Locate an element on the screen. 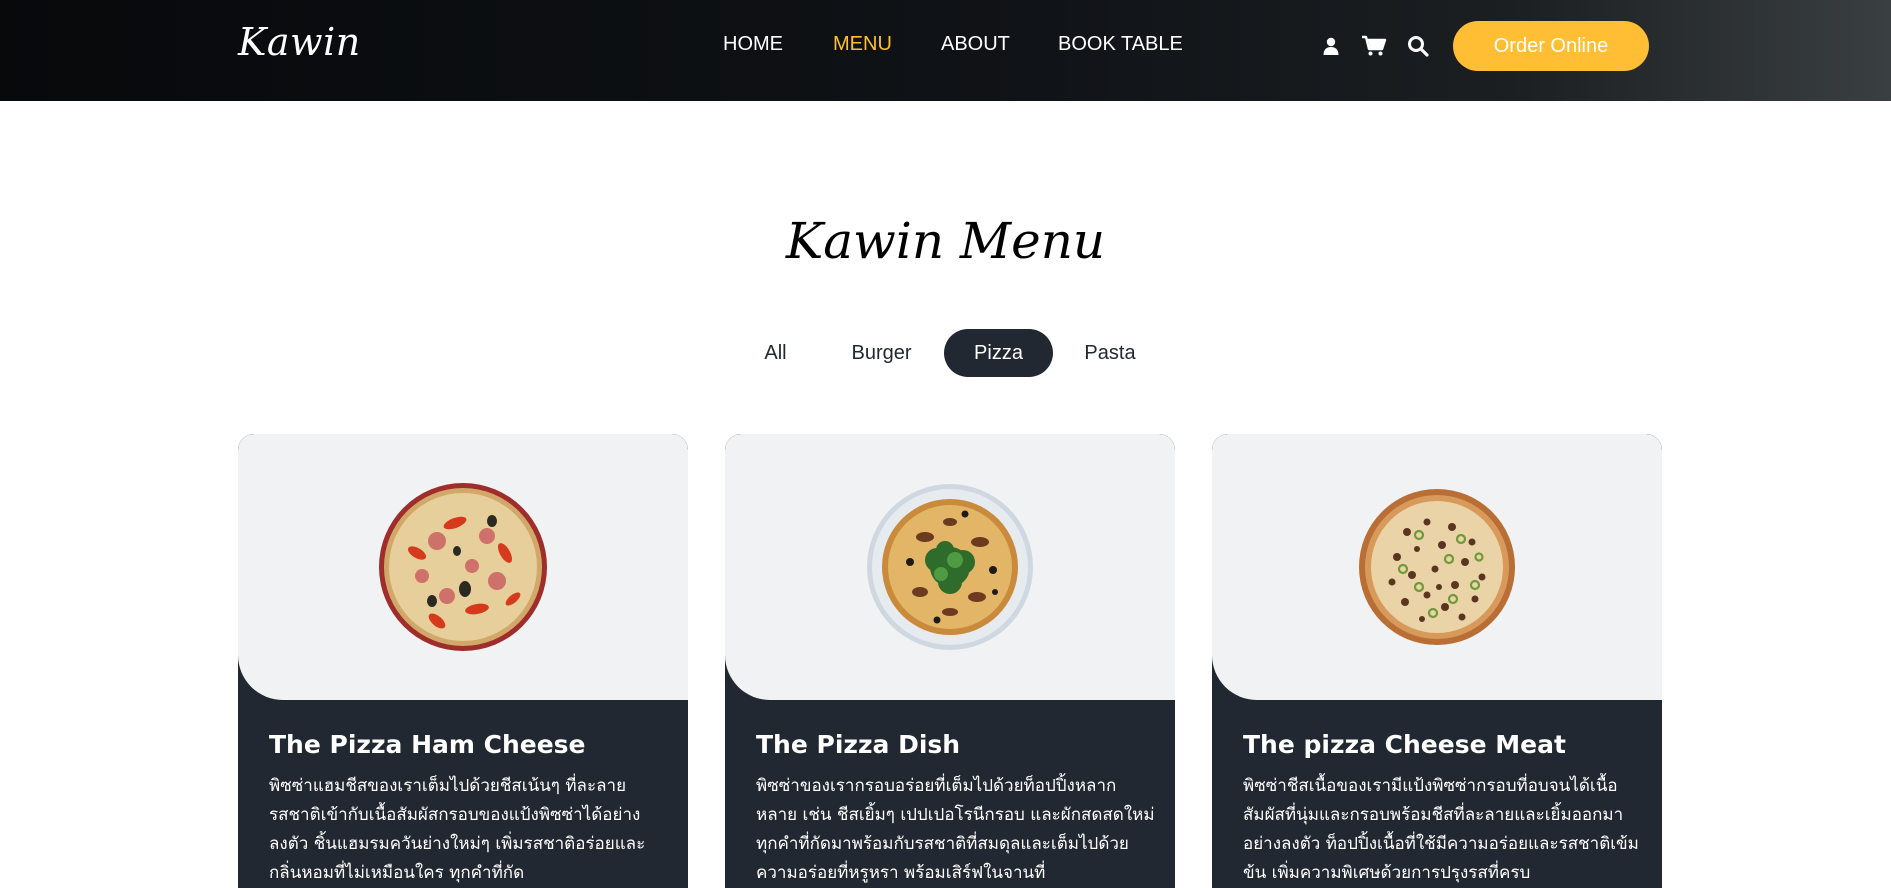  menu-heading: Kawin Menu is located at coordinates (945, 241).